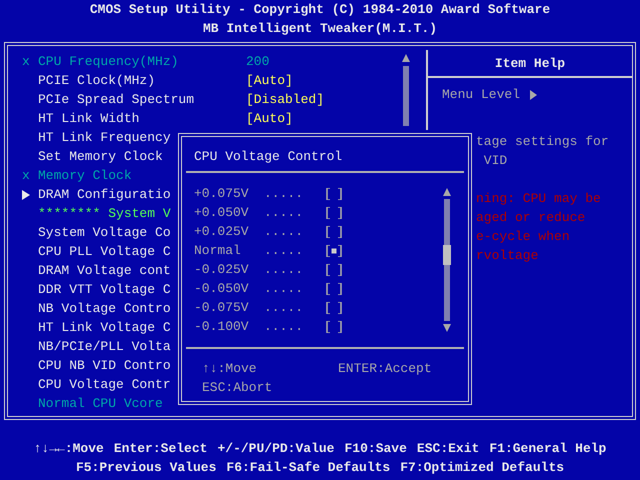 The image size is (640, 480). Describe the element at coordinates (495, 160) in the screenshot. I see `help-text: VID` at that location.